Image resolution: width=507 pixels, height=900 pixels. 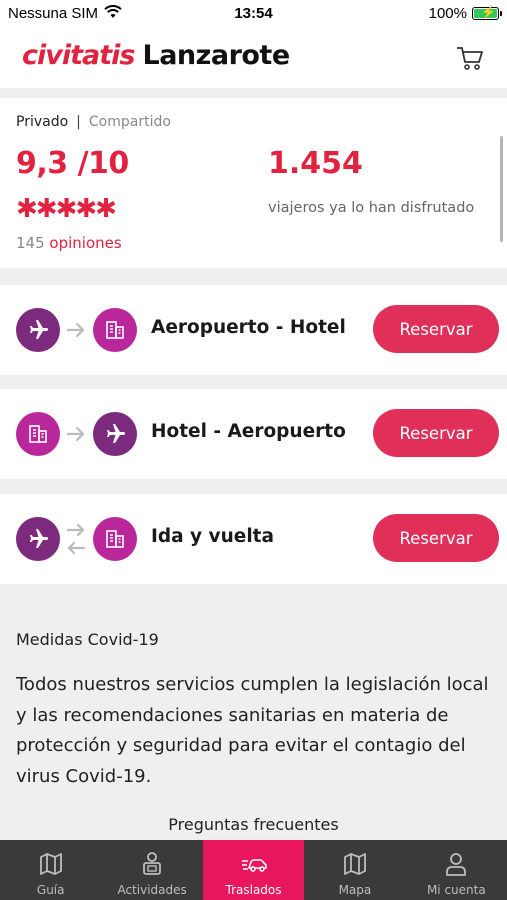 What do you see at coordinates (50, 890) in the screenshot?
I see `tab-label: Guía` at bounding box center [50, 890].